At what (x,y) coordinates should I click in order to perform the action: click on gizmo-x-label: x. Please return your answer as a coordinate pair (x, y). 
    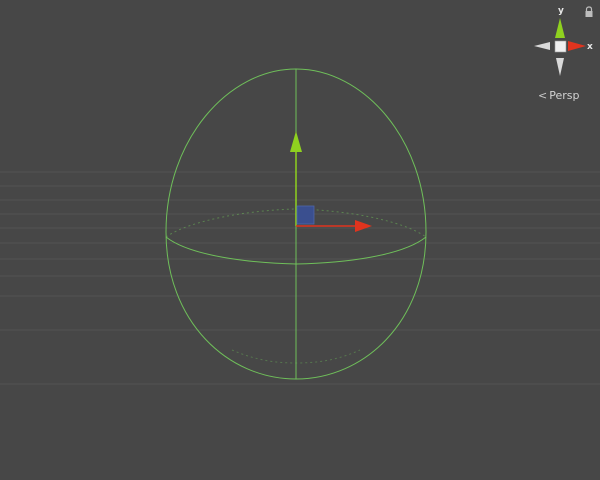
    Looking at the image, I should click on (590, 47).